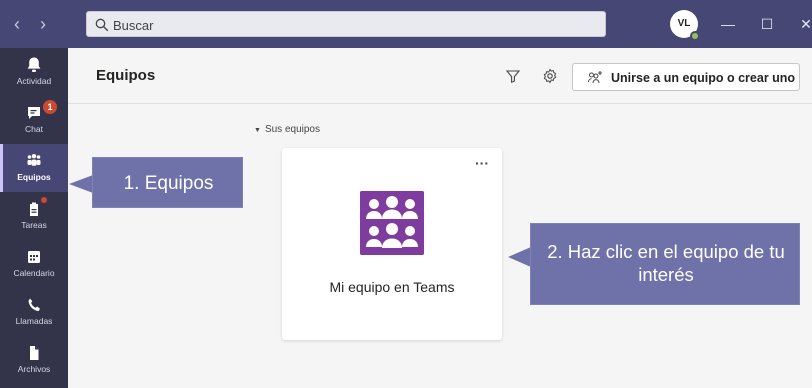 This screenshot has width=812, height=388. Describe the element at coordinates (728, 24) in the screenshot. I see `minimize-icon: —` at that location.